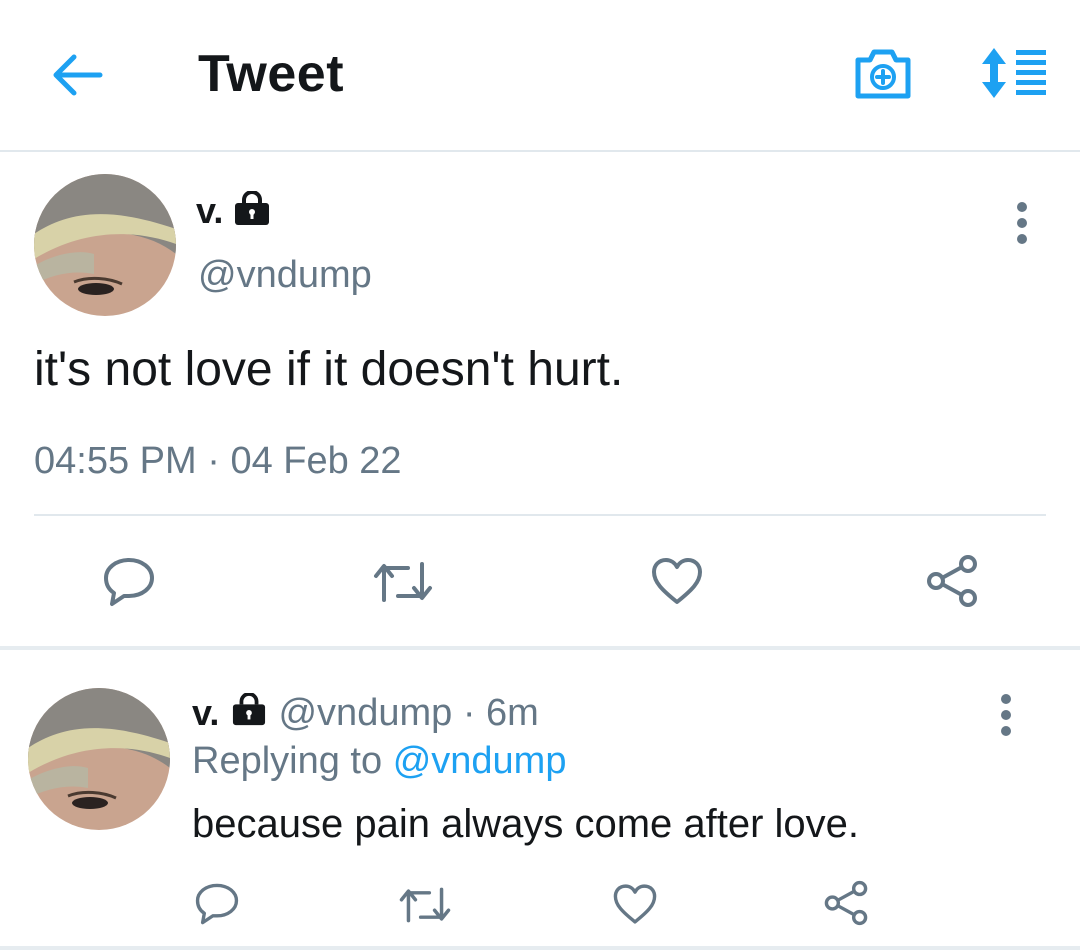 Image resolution: width=1080 pixels, height=950 pixels. I want to click on reply-header: v. @vndump · 6m, so click(365, 714).